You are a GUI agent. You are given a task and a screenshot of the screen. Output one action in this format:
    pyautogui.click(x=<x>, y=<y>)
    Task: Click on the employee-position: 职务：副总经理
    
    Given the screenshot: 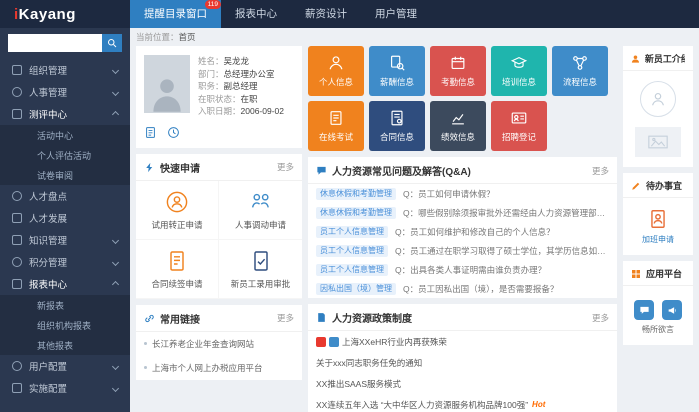 What is the action you would take?
    pyautogui.click(x=228, y=86)
    